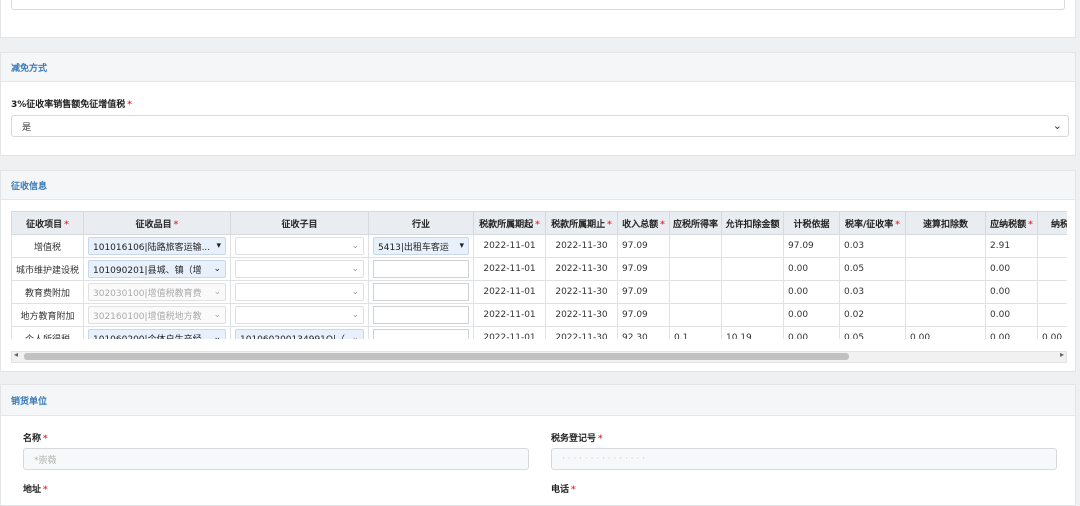 The height and width of the screenshot is (506, 1080). Describe the element at coordinates (27, 127) in the screenshot. I see `exemption-value: 是` at that location.